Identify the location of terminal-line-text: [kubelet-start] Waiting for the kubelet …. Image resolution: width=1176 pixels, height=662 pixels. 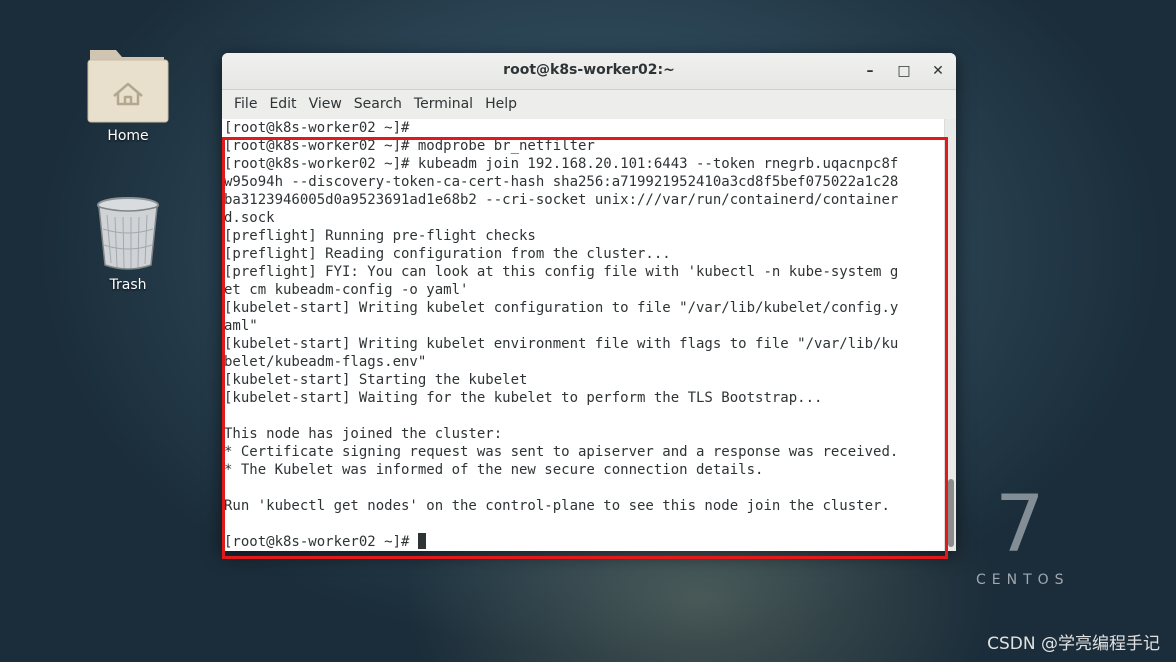
(523, 398).